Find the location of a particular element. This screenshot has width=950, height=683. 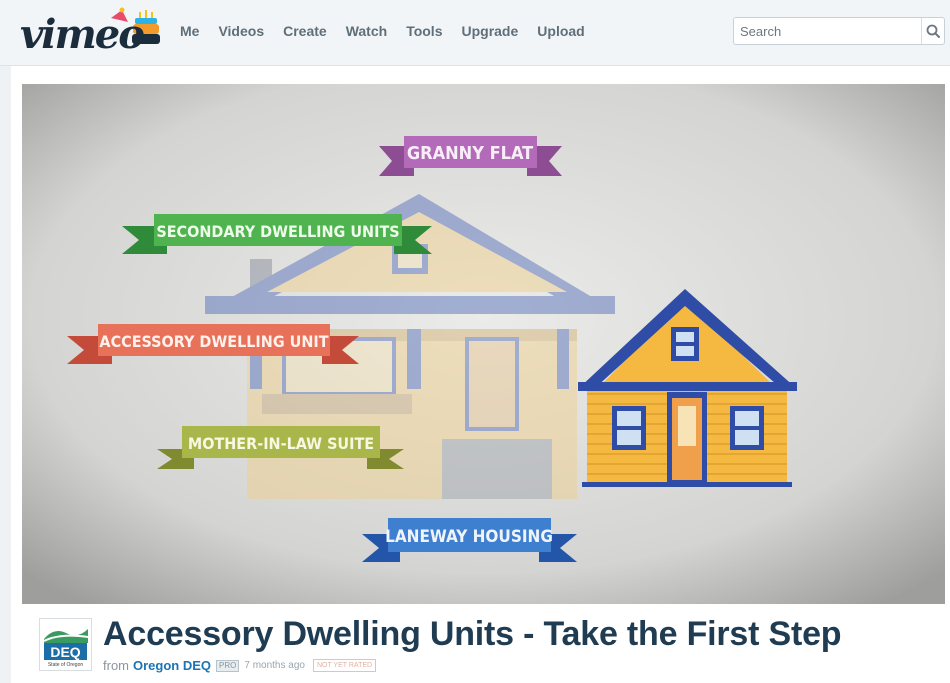

deq-logo-icon: DEQ State of Oregon is located at coordinates (65, 644).